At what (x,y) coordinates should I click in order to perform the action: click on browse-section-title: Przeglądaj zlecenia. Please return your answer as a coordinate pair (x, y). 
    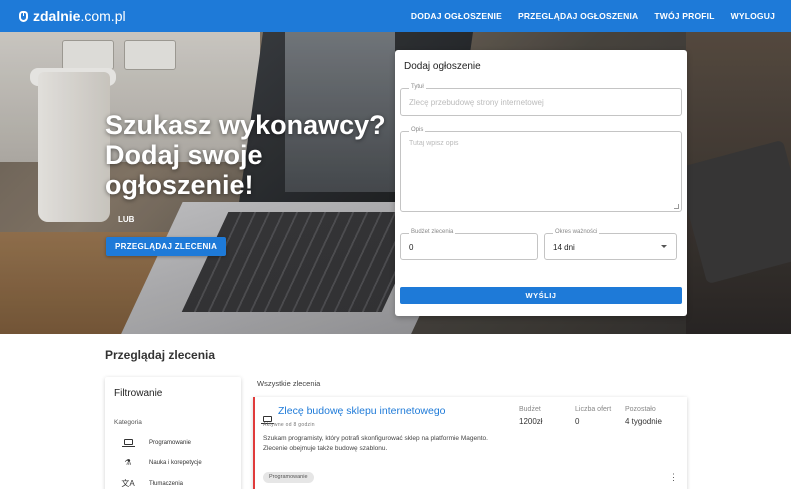
    Looking at the image, I should click on (160, 355).